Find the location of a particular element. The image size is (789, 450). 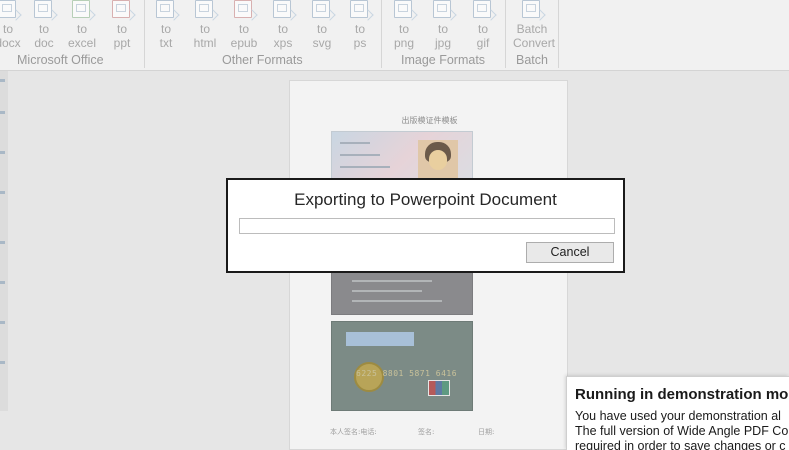

to-excel-button: to excel is located at coordinates (82, 27).